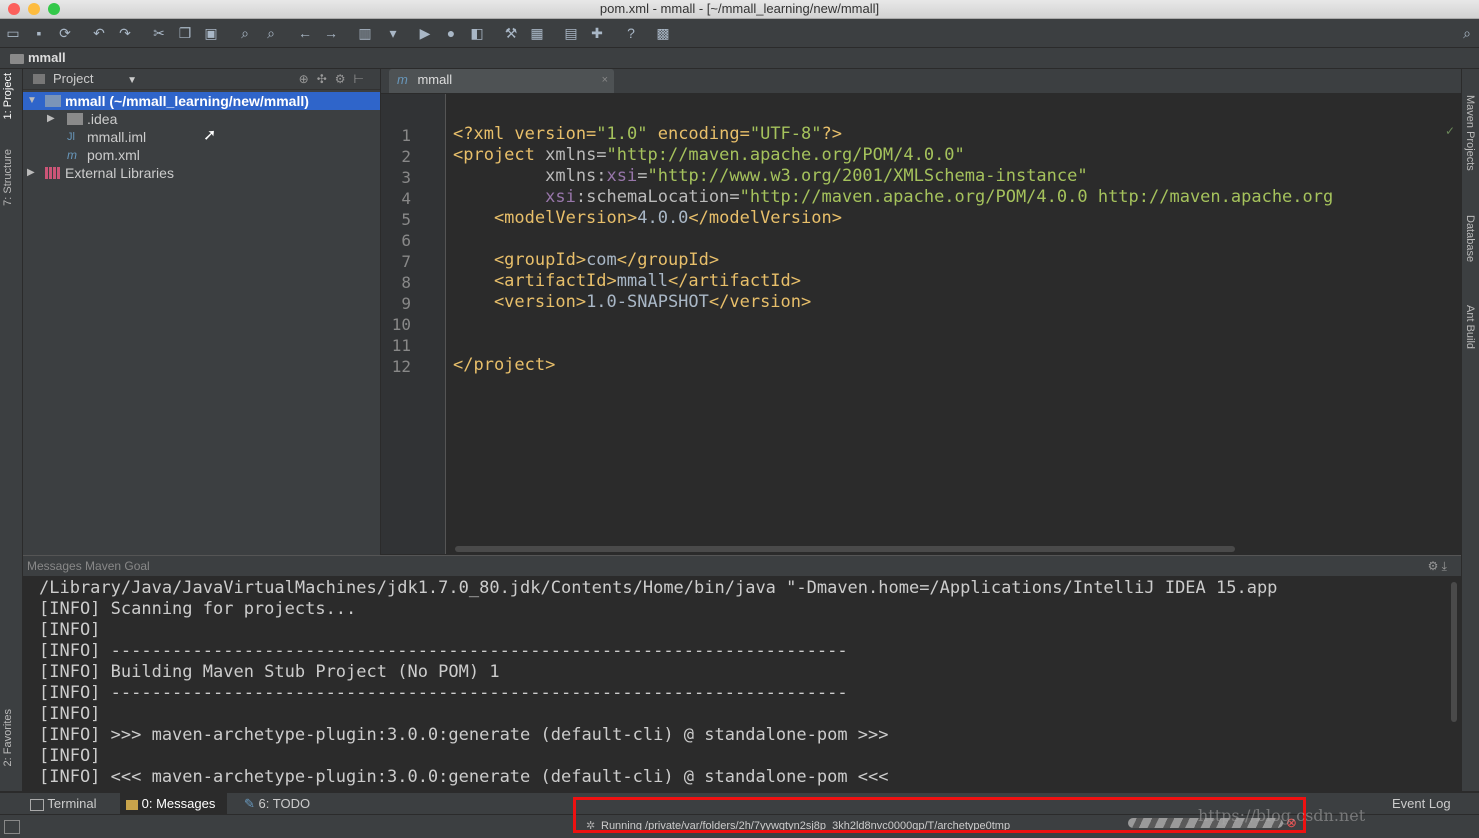  What do you see at coordinates (668, 260) in the screenshot?
I see `code-token: </groupId>` at bounding box center [668, 260].